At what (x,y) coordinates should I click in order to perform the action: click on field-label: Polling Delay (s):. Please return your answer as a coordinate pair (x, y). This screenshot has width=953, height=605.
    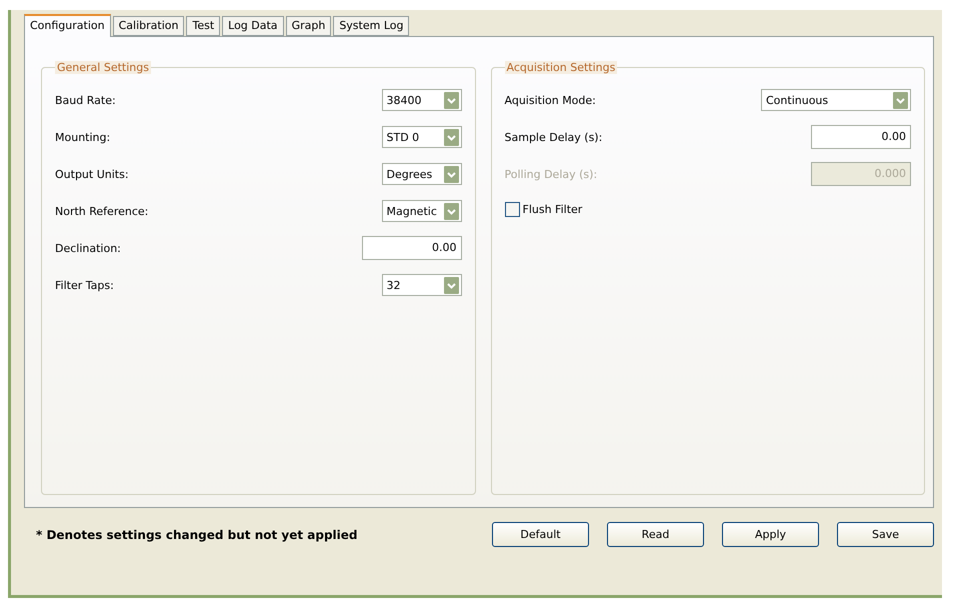
    Looking at the image, I should click on (551, 174).